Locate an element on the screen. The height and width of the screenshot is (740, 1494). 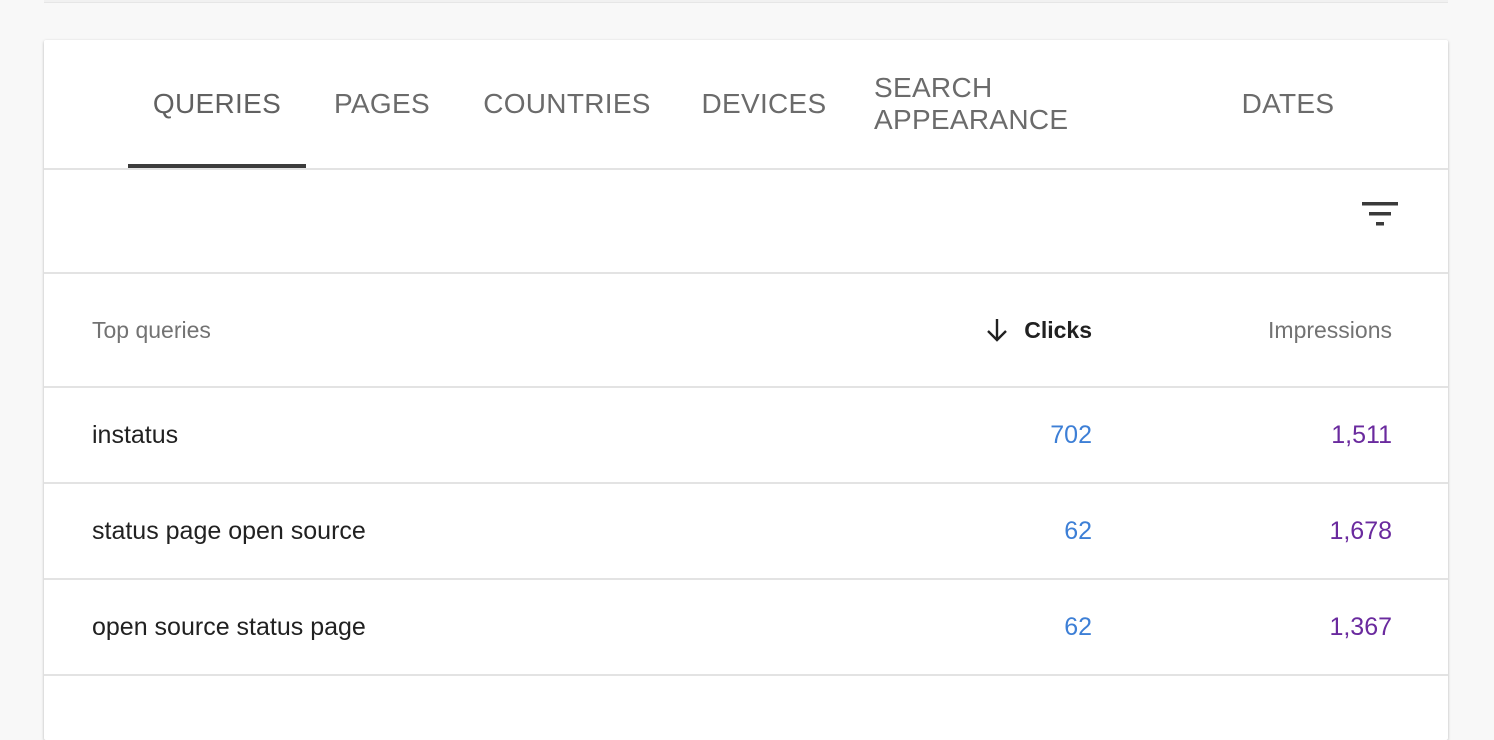
table-toolbar is located at coordinates (746, 222).